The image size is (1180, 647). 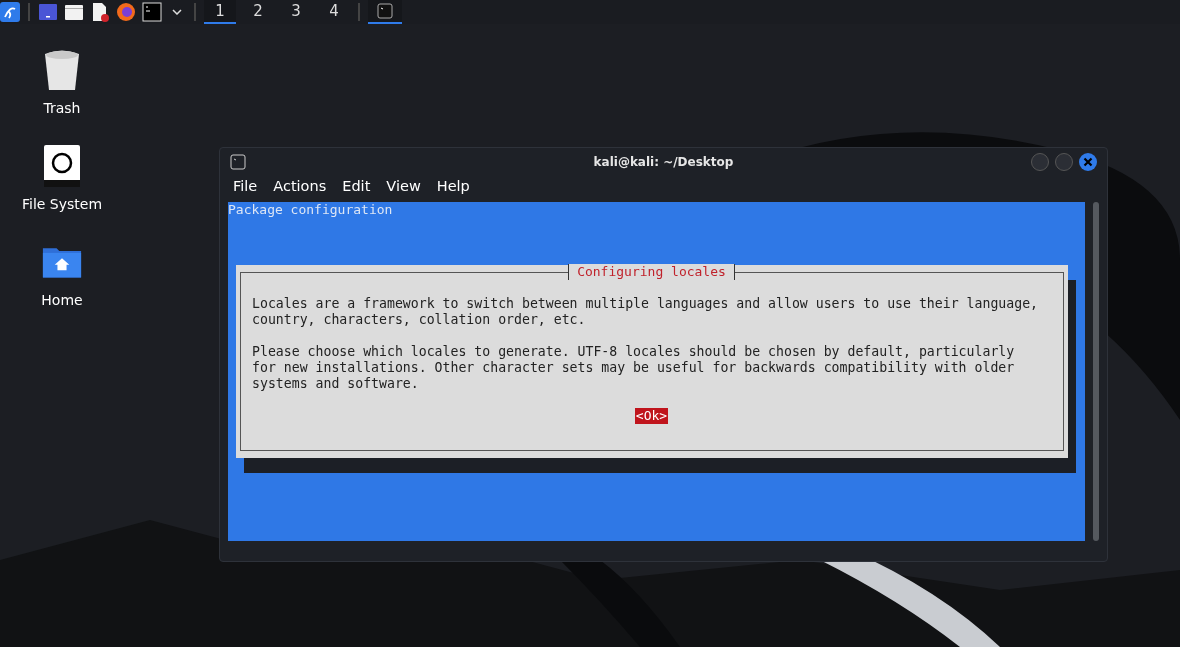 I want to click on workspace-button: 2, so click(x=258, y=12).